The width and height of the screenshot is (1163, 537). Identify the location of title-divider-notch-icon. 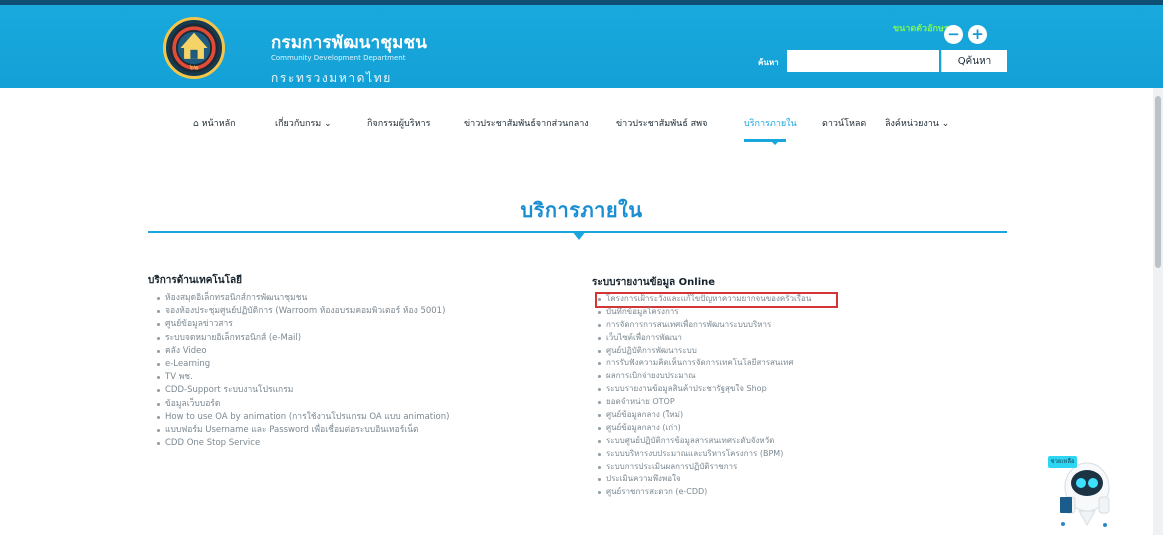
(579, 235).